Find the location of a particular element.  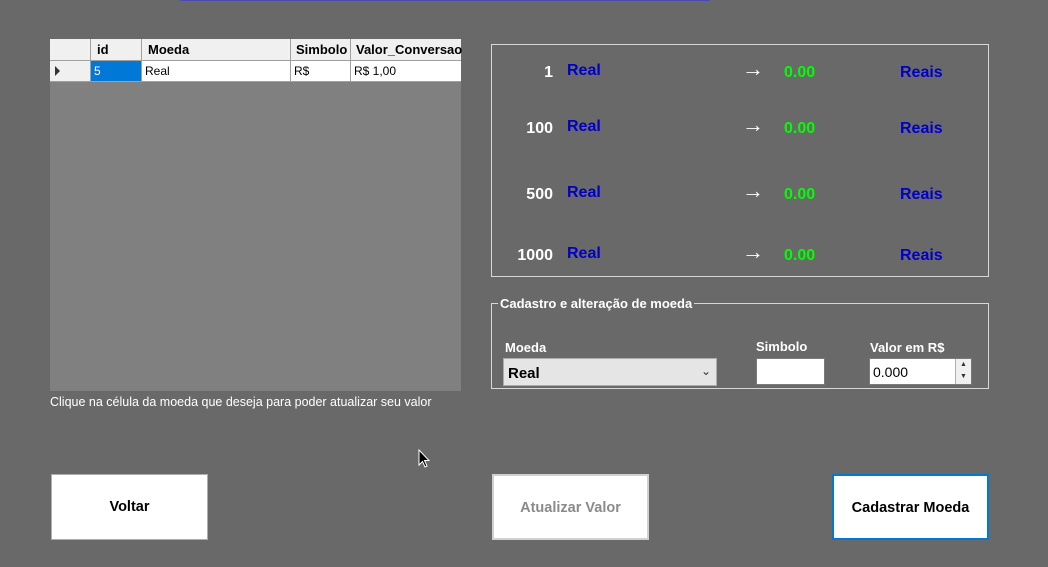

conversion-row: 1 Real → 0.00 Reais is located at coordinates (741, 72).